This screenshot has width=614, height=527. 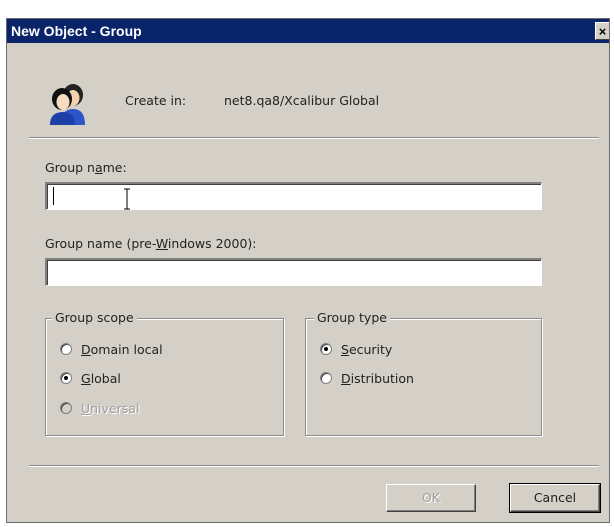 I want to click on group-name-label: Group name:, so click(x=86, y=167).